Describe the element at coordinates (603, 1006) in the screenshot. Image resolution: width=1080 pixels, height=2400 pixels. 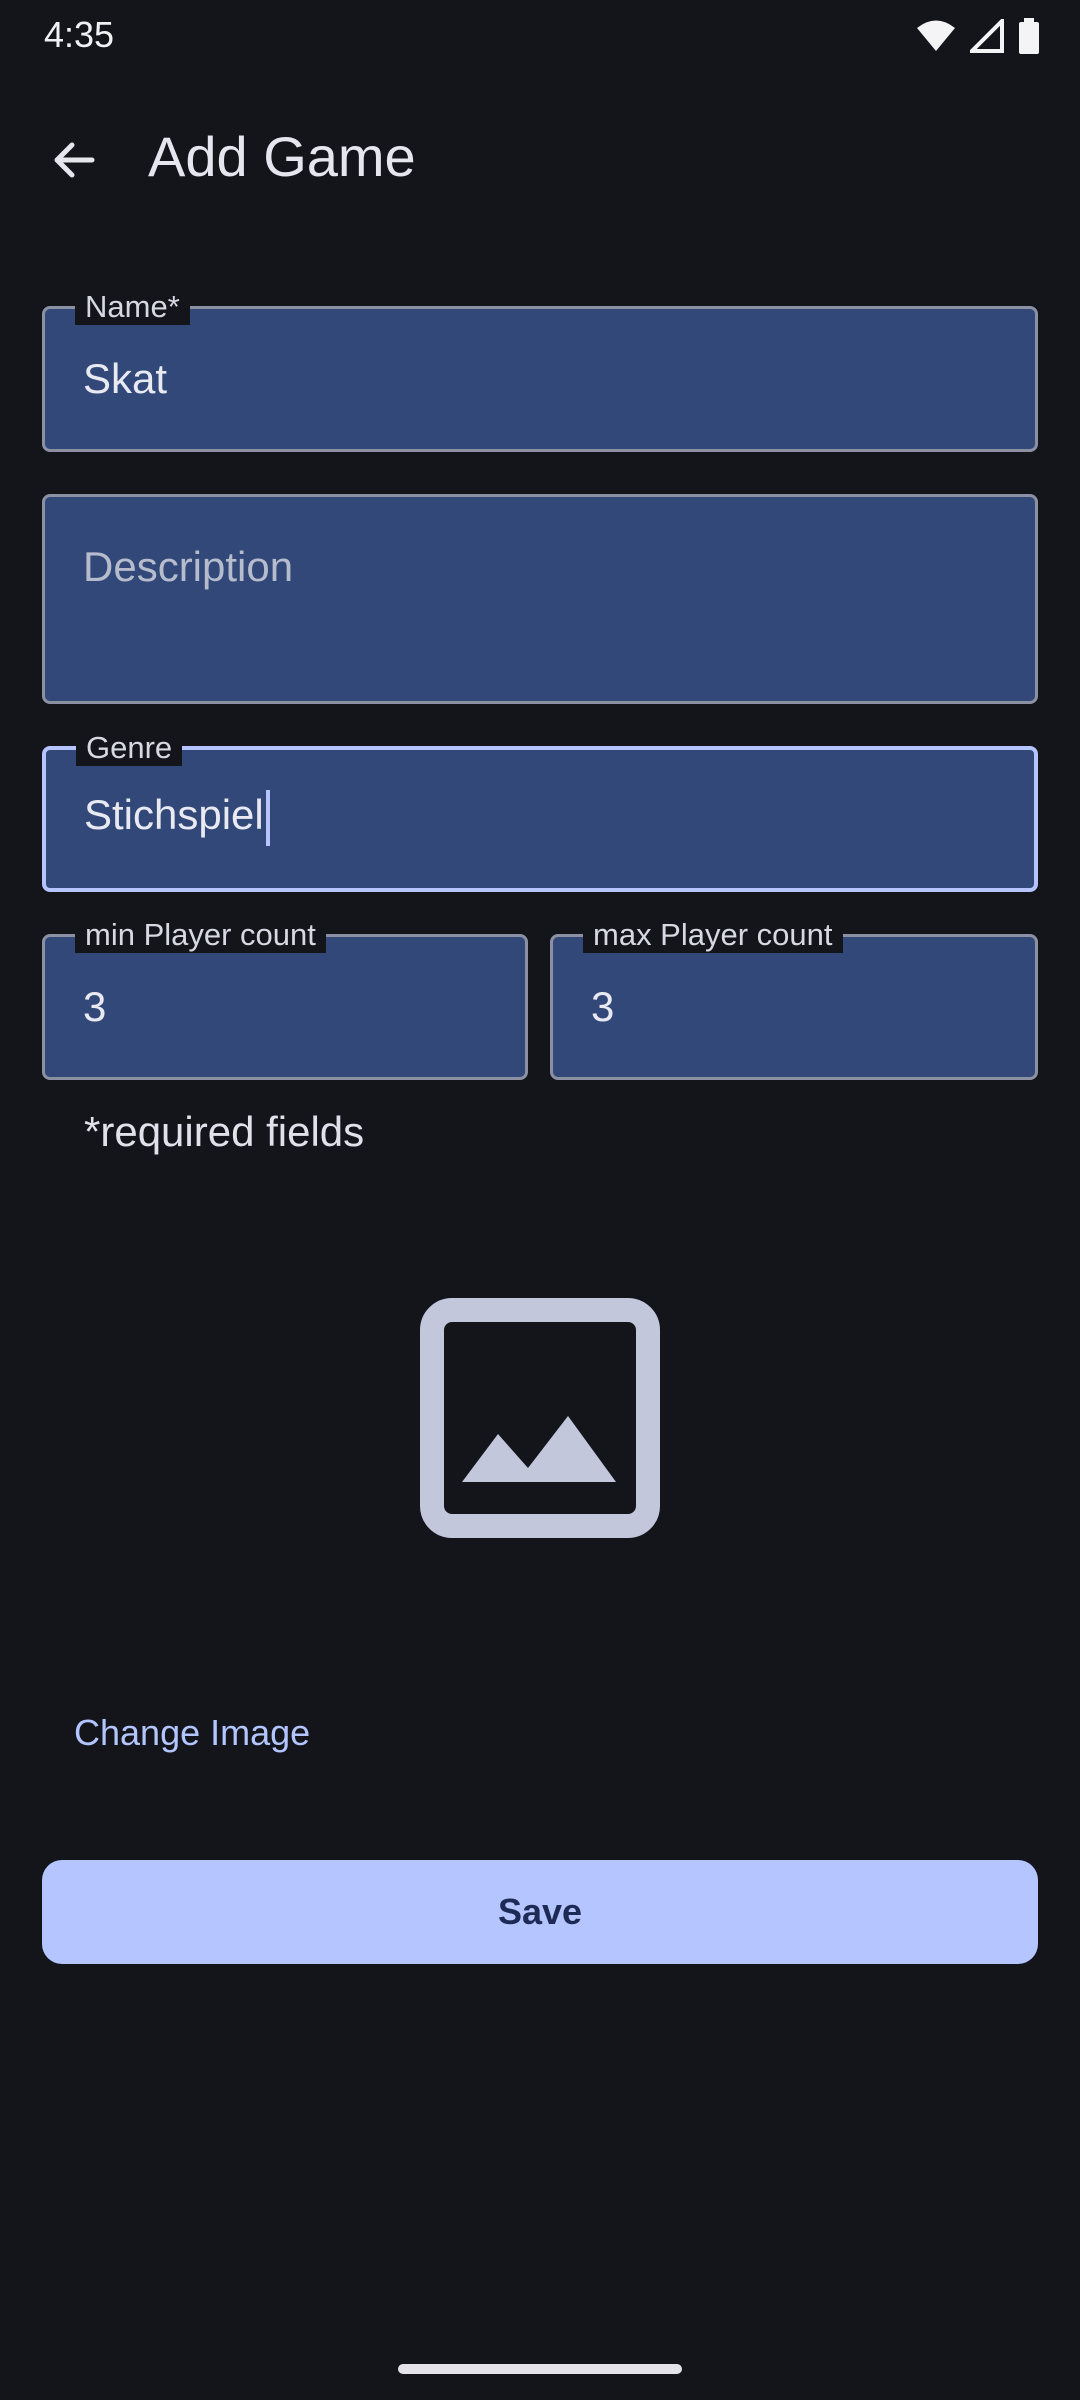
I see `max-player-count-value: 3` at that location.